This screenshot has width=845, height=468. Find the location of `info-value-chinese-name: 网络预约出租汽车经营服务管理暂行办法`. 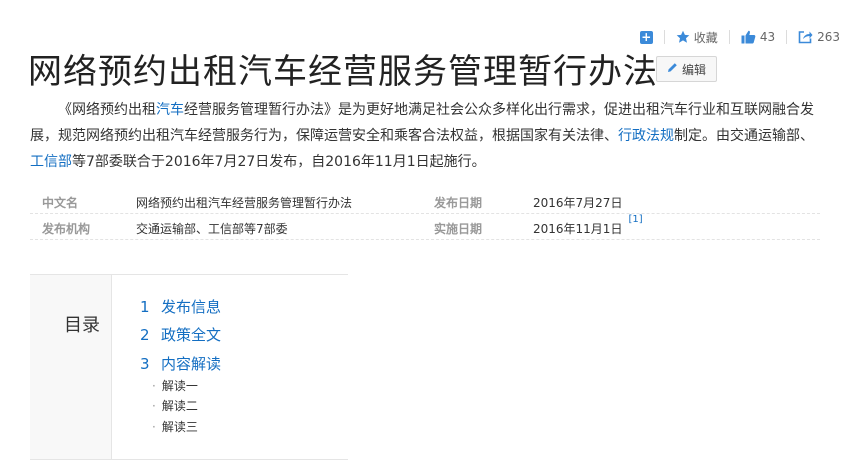

info-value-chinese-name: 网络预约出租汽车经营服务管理暂行办法 is located at coordinates (244, 203).